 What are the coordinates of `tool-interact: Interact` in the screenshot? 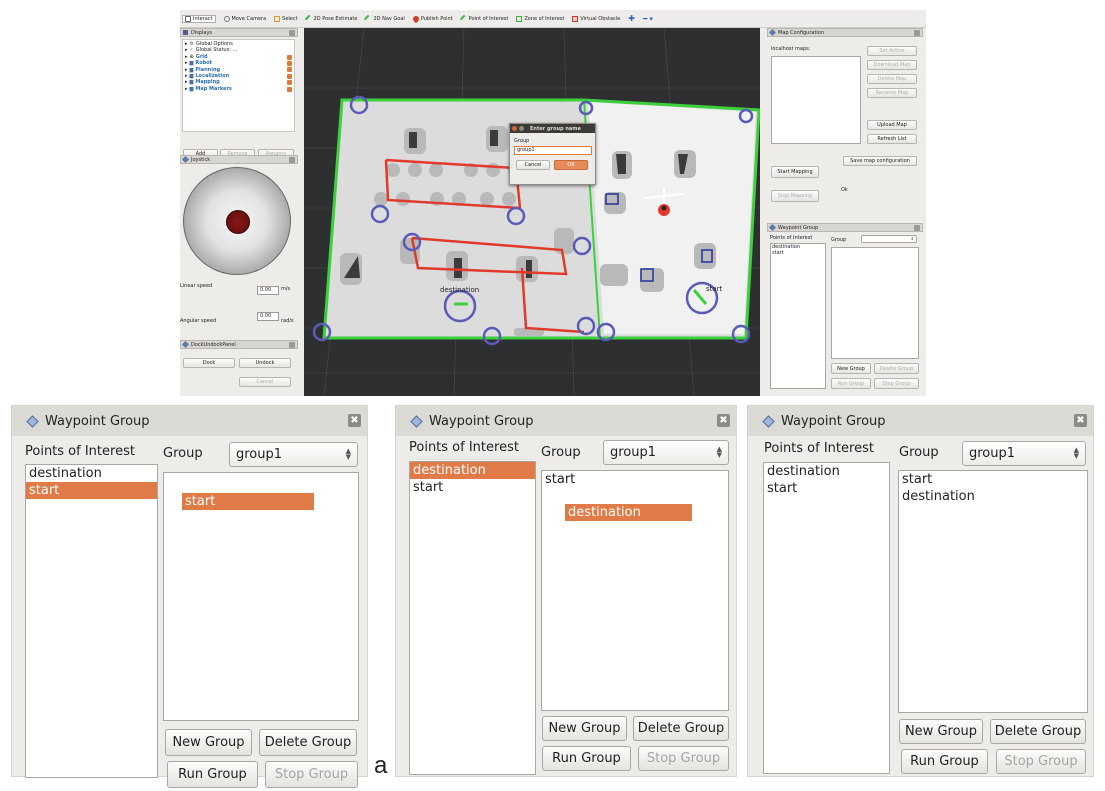 It's located at (199, 18).